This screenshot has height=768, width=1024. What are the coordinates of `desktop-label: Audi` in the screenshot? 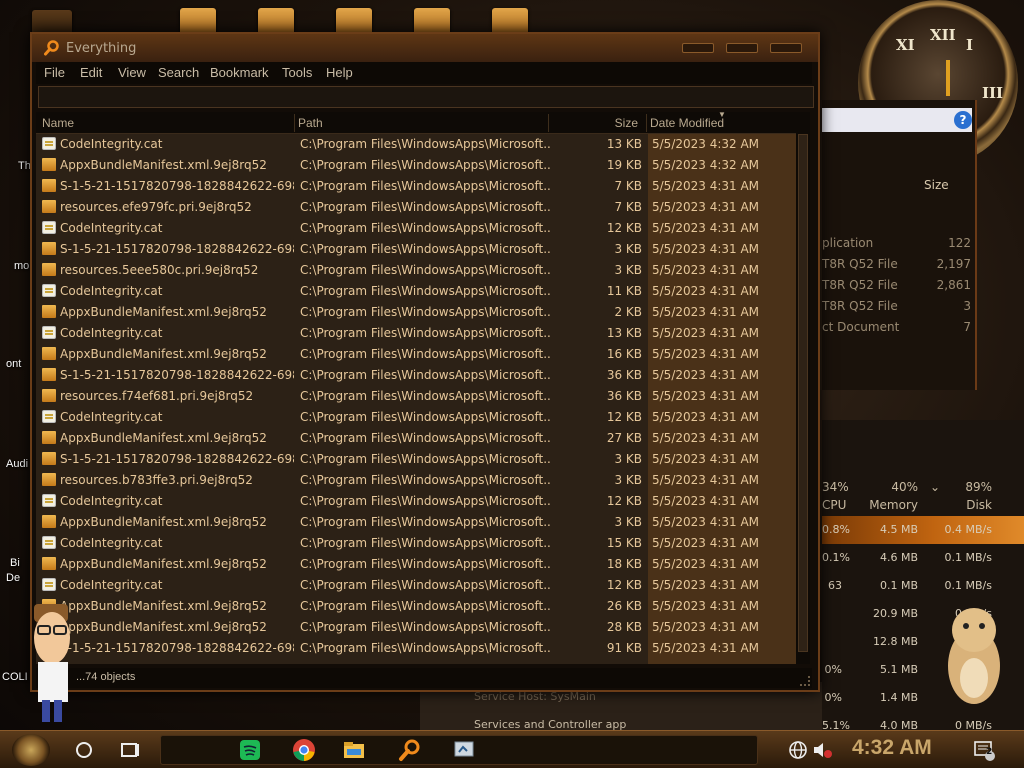 It's located at (17, 464).